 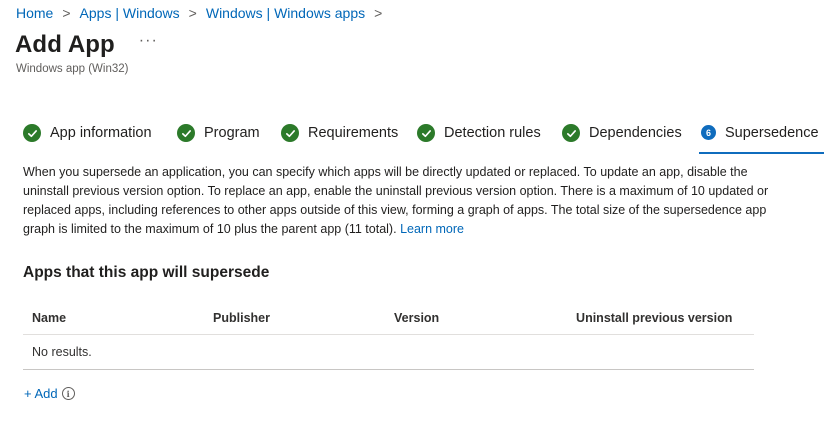 I want to click on add-label: + Add, so click(x=41, y=393).